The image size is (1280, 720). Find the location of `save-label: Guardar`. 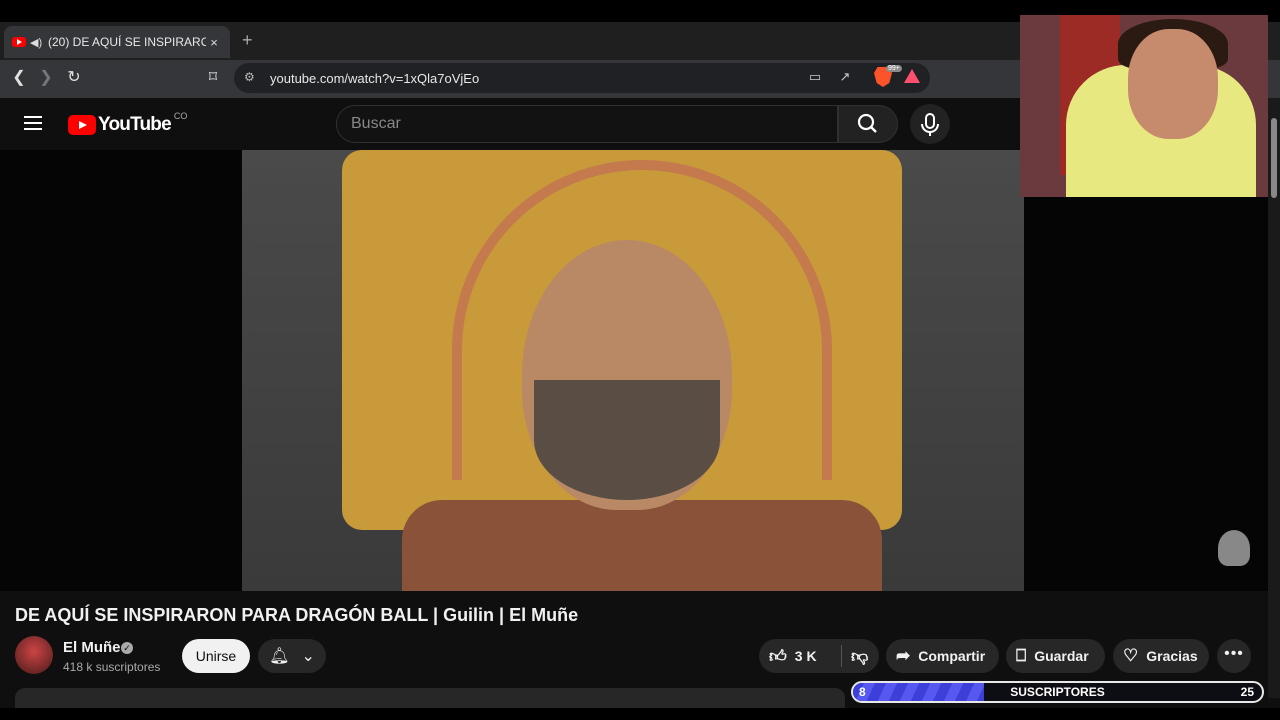

save-label: Guardar is located at coordinates (1061, 656).